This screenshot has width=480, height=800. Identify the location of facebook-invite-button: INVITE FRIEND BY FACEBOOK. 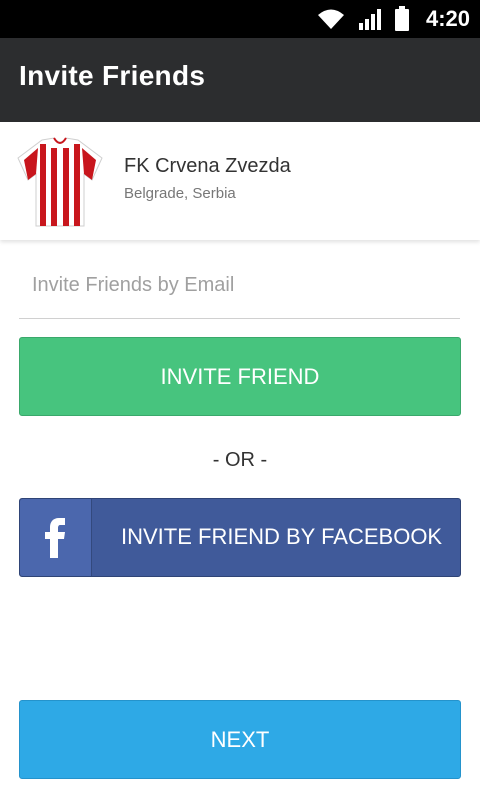
(240, 537).